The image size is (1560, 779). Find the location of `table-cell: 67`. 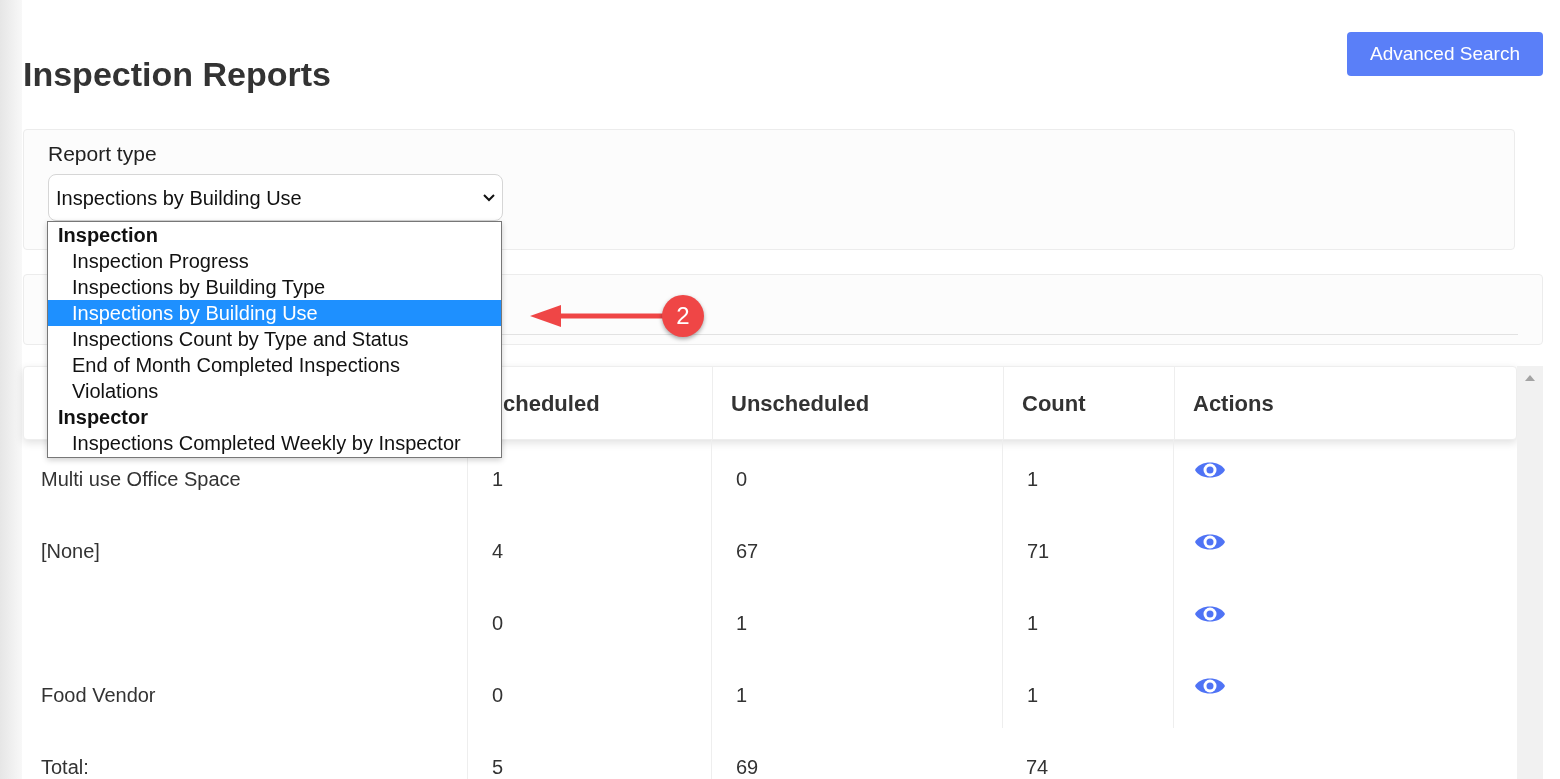

table-cell: 67 is located at coordinates (747, 551).